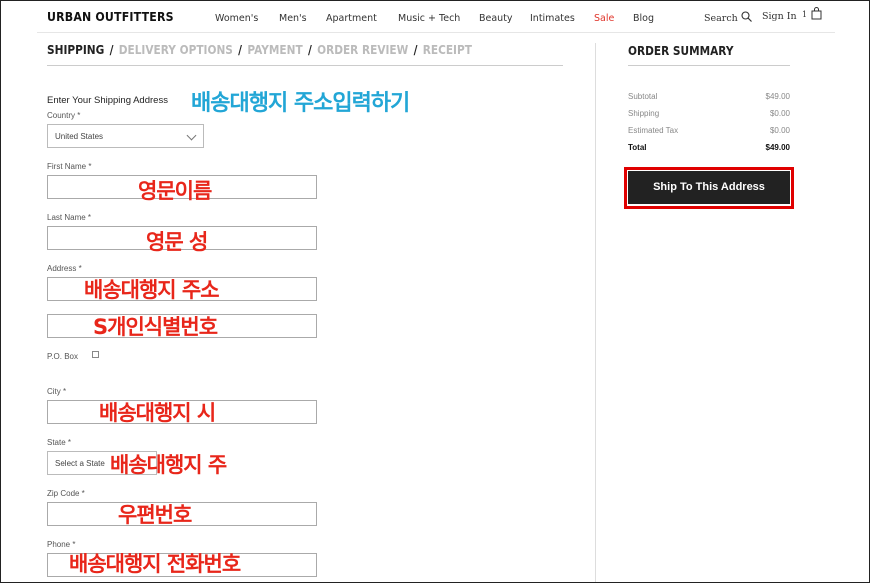 The height and width of the screenshot is (583, 870). Describe the element at coordinates (293, 18) in the screenshot. I see `nav-men: Men's` at that location.